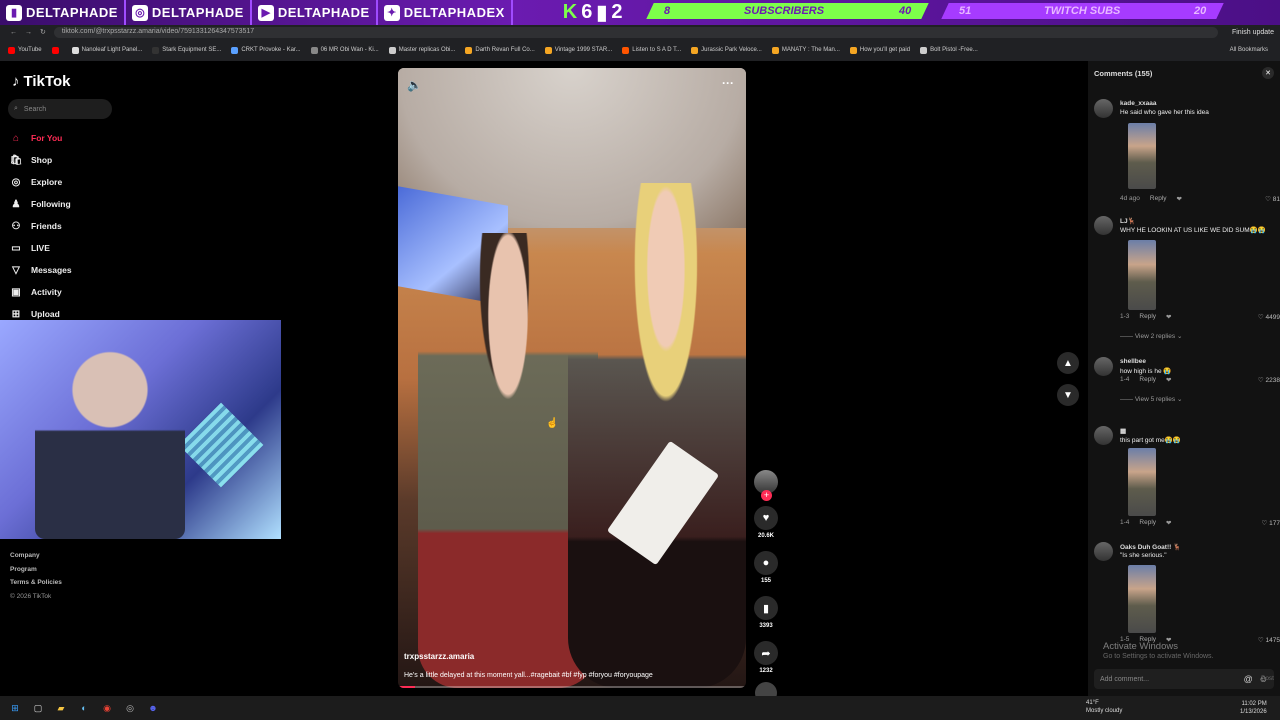  Describe the element at coordinates (1151, 336) in the screenshot. I see `view-replies-button: —— View 2 replies ⌄` at that location.